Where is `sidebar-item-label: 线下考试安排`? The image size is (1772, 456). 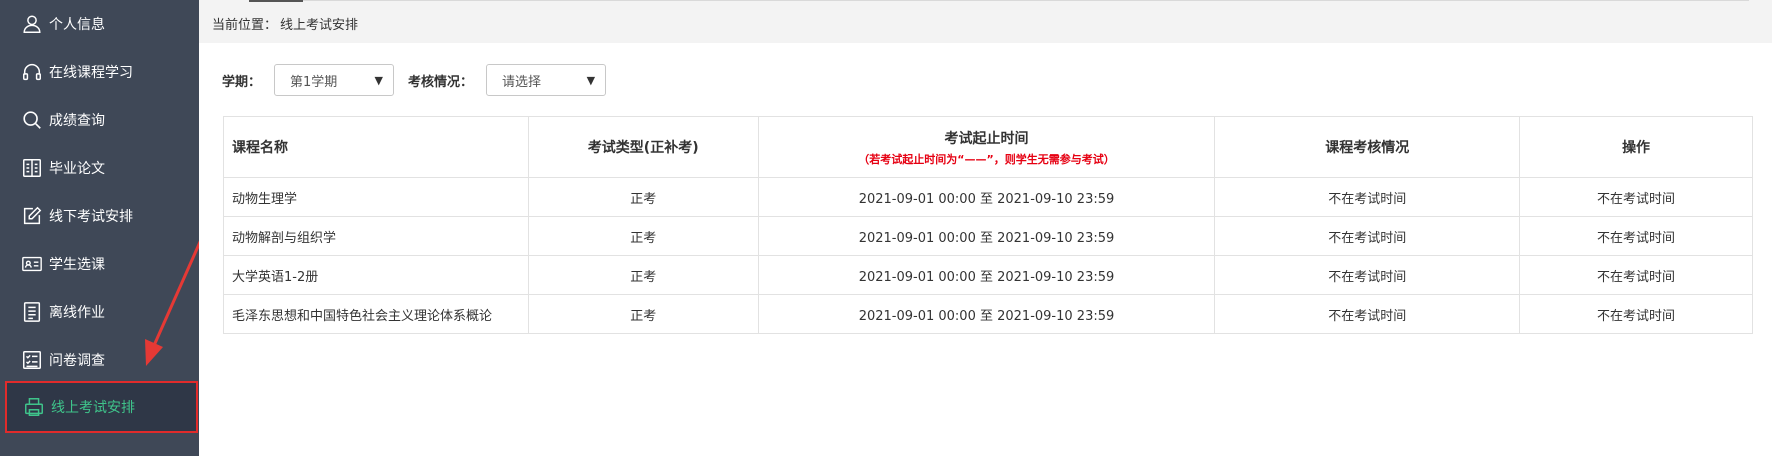
sidebar-item-label: 线下考试安排 is located at coordinates (91, 217).